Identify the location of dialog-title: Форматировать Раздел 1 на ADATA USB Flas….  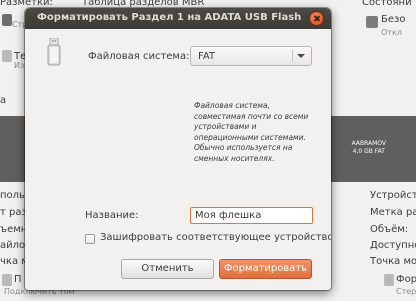
(169, 17).